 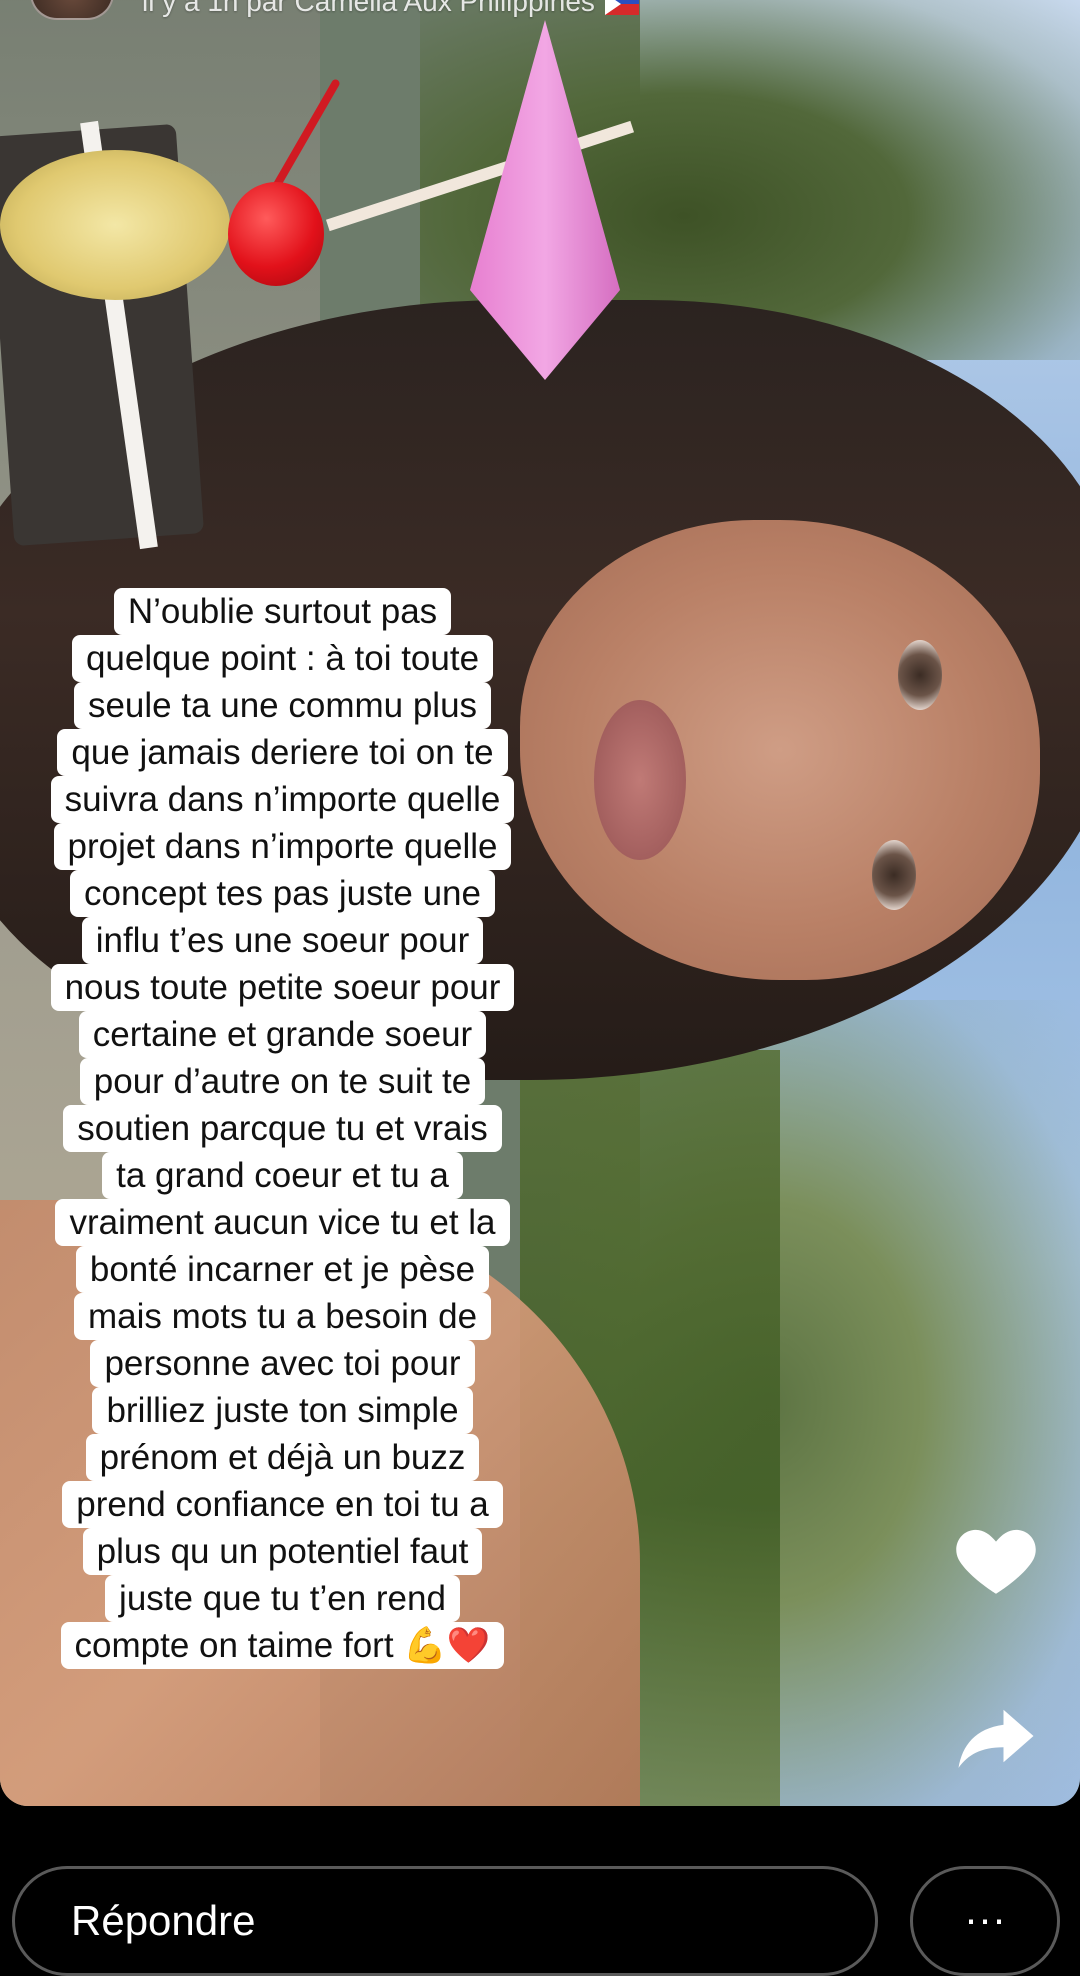 I want to click on caption-line: brilliez juste ton simple, so click(x=282, y=1410).